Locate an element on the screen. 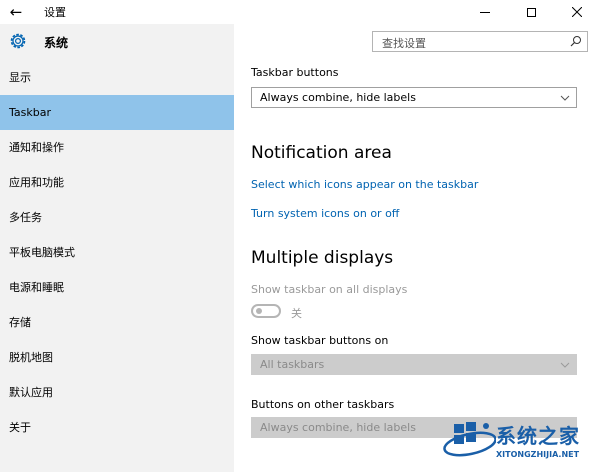 The width and height of the screenshot is (600, 472). other-taskbars-label: Buttons on other taskbars is located at coordinates (323, 404).